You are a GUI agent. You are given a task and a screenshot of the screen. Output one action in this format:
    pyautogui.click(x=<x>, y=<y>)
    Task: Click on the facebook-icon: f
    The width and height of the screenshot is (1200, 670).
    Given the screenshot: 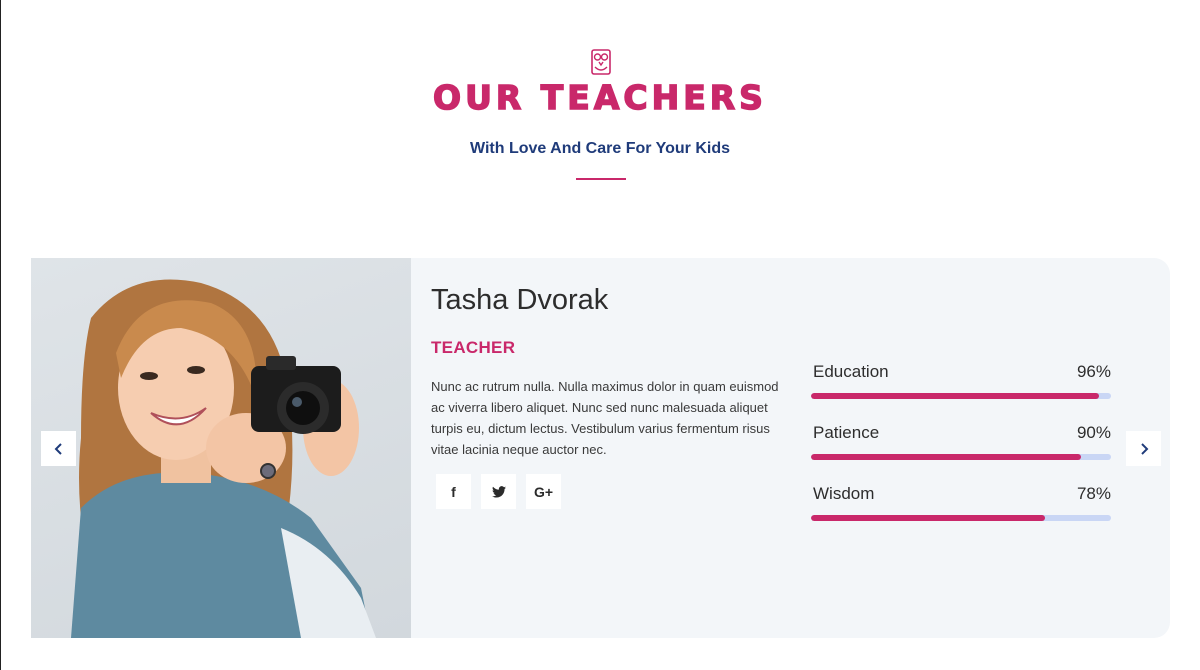 What is the action you would take?
    pyautogui.click(x=453, y=491)
    